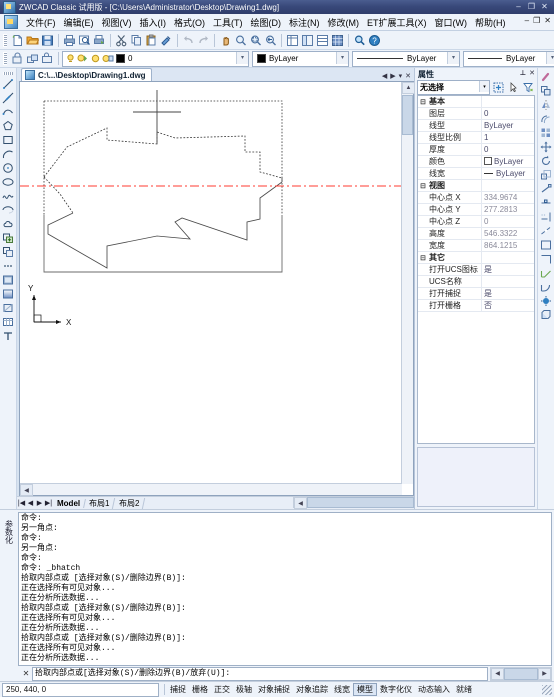  What do you see at coordinates (84, 40) in the screenshot?
I see `print-preview-icon` at bounding box center [84, 40].